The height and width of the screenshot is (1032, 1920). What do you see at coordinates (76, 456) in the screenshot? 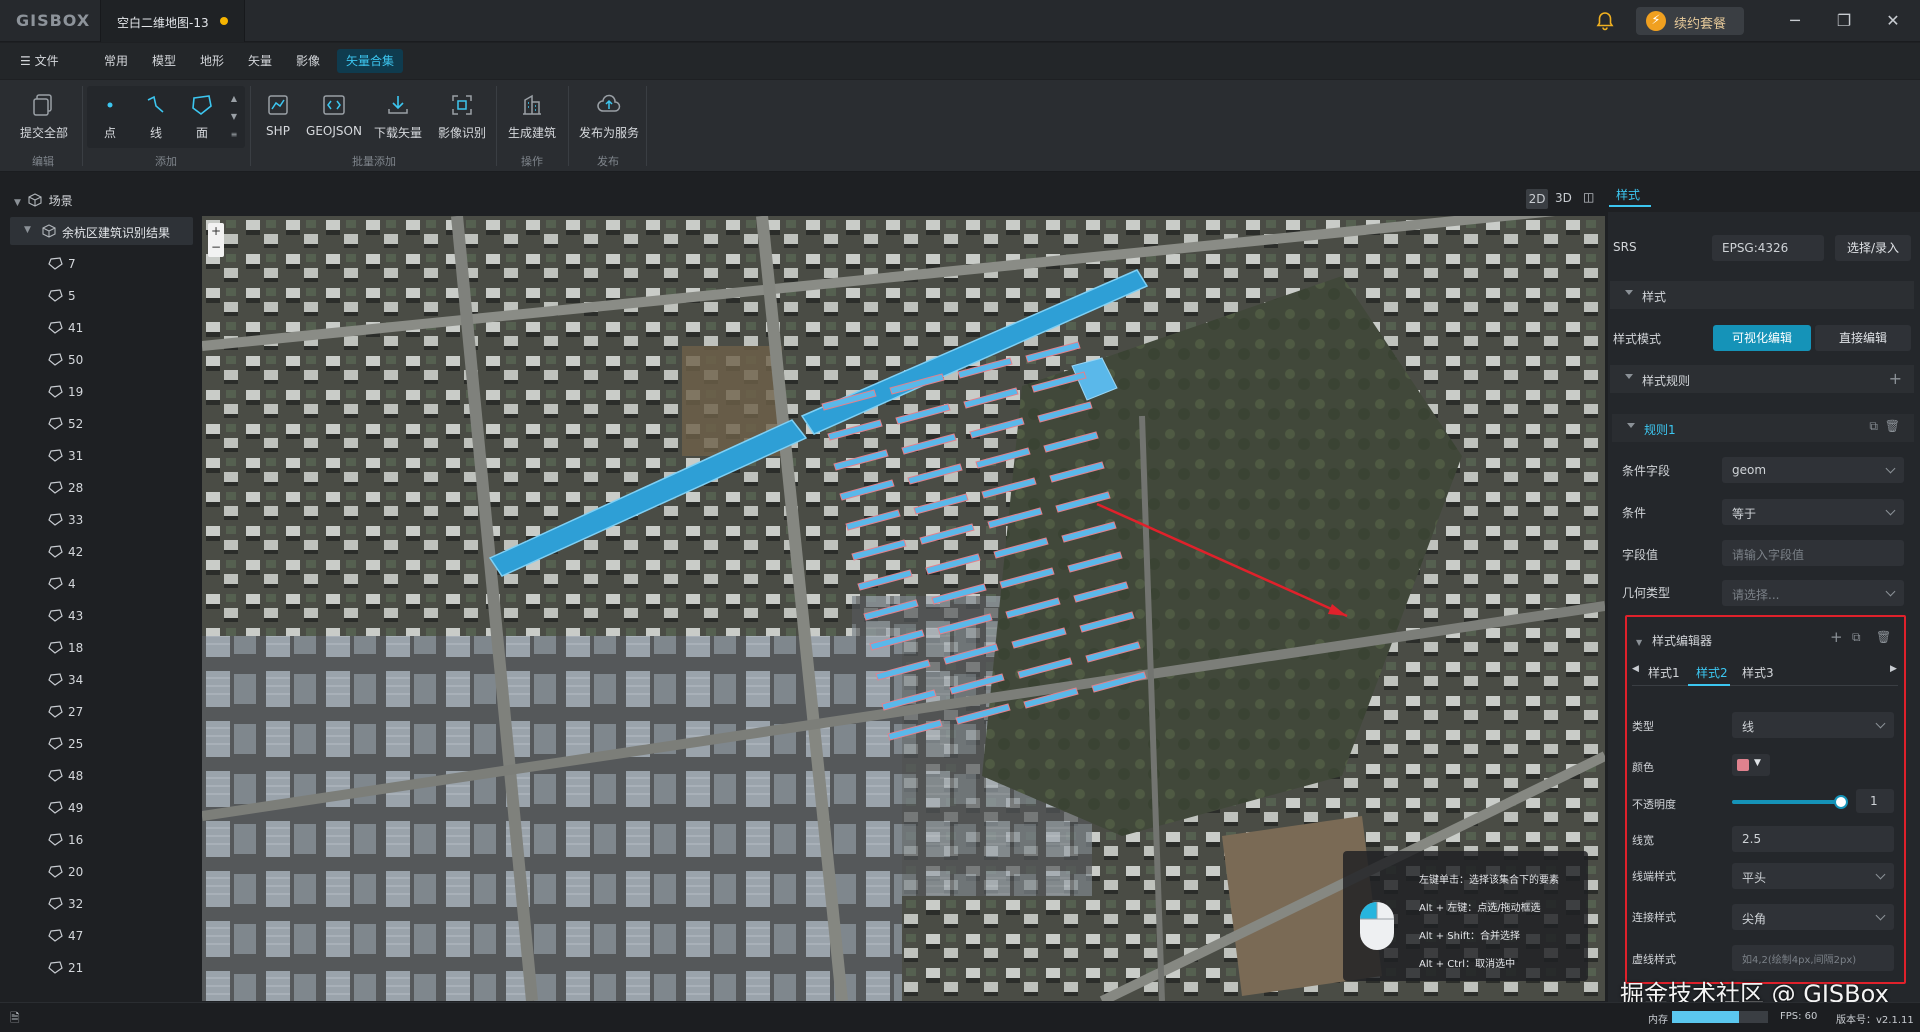
I see `tree-item-label: 31` at bounding box center [76, 456].